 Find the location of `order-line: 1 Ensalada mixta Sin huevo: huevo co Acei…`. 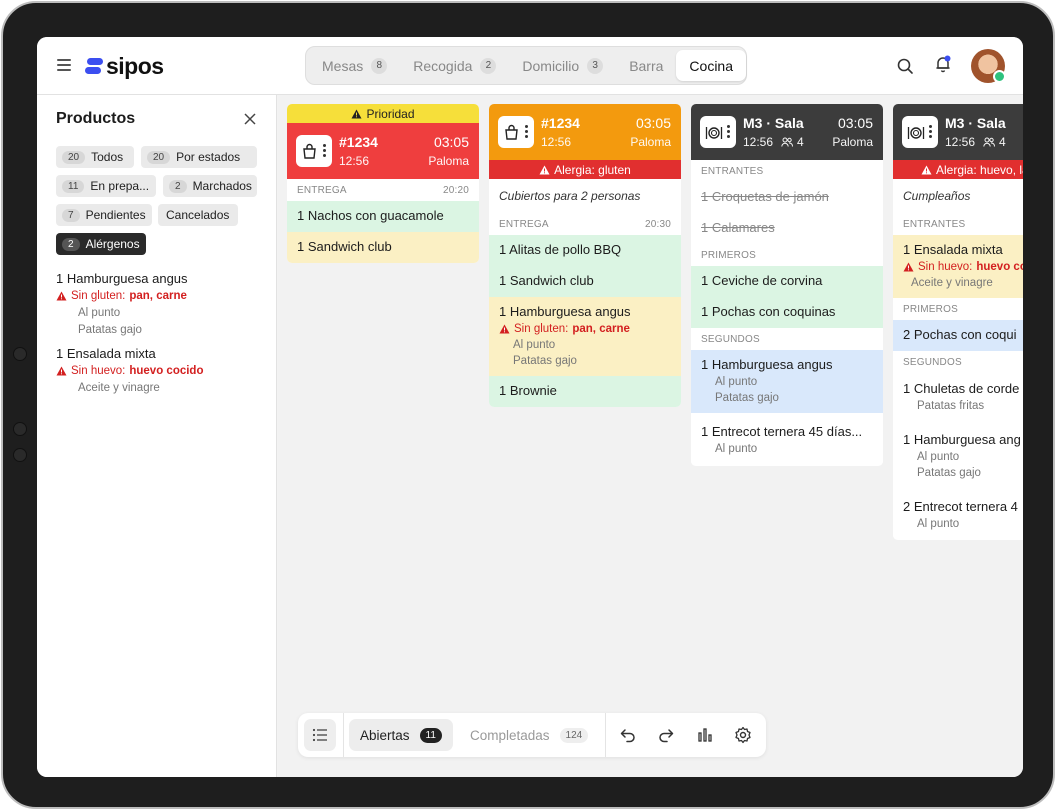

order-line: 1 Ensalada mixta Sin huevo: huevo co Acei… is located at coordinates (958, 266).